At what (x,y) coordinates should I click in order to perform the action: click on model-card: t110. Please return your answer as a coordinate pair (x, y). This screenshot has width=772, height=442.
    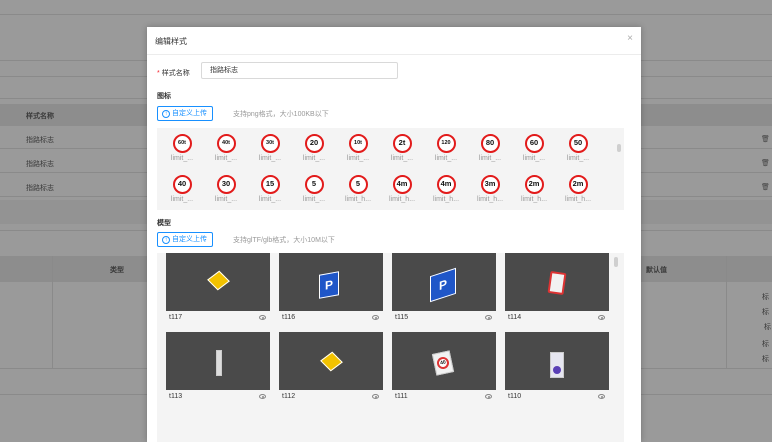
    Looking at the image, I should click on (557, 369).